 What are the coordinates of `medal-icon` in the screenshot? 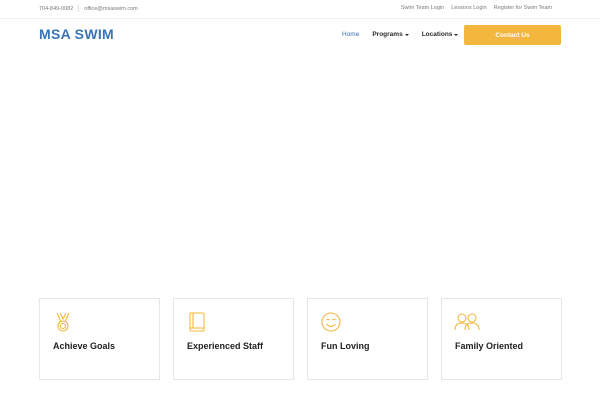 It's located at (63, 322).